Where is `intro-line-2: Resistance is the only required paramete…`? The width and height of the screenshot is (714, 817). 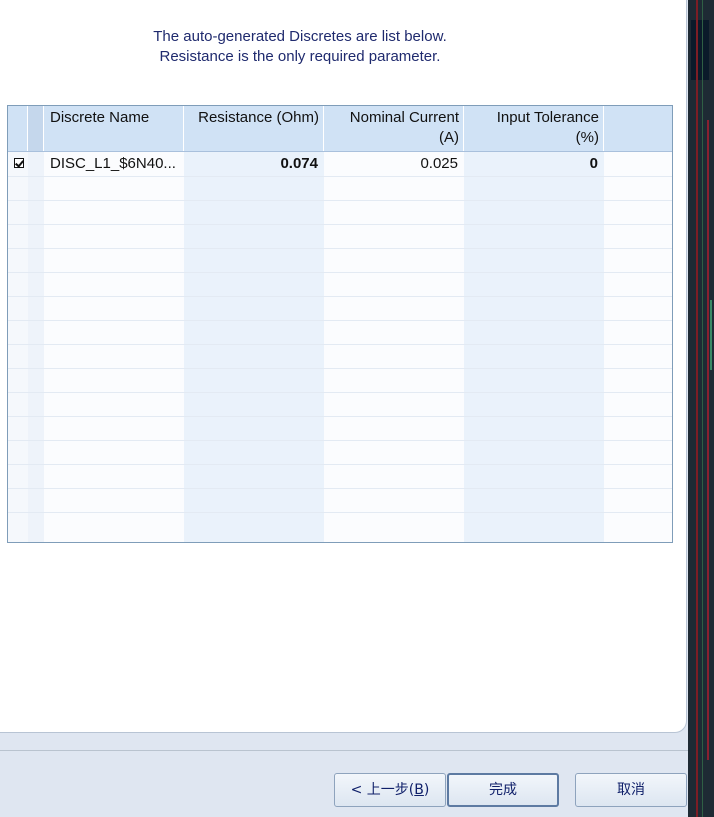
intro-line-2: Resistance is the only required paramete… is located at coordinates (300, 56).